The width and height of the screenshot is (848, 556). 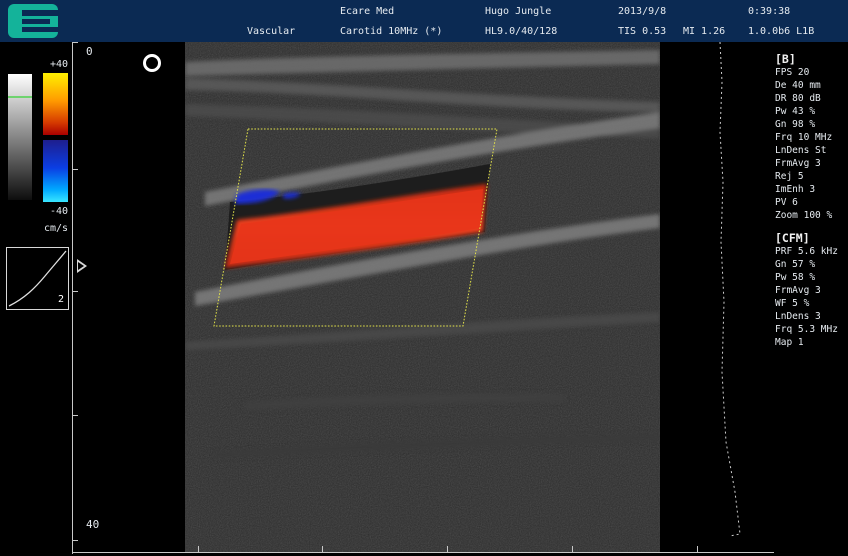 I want to click on depth-top-label: 0, so click(x=89, y=51).